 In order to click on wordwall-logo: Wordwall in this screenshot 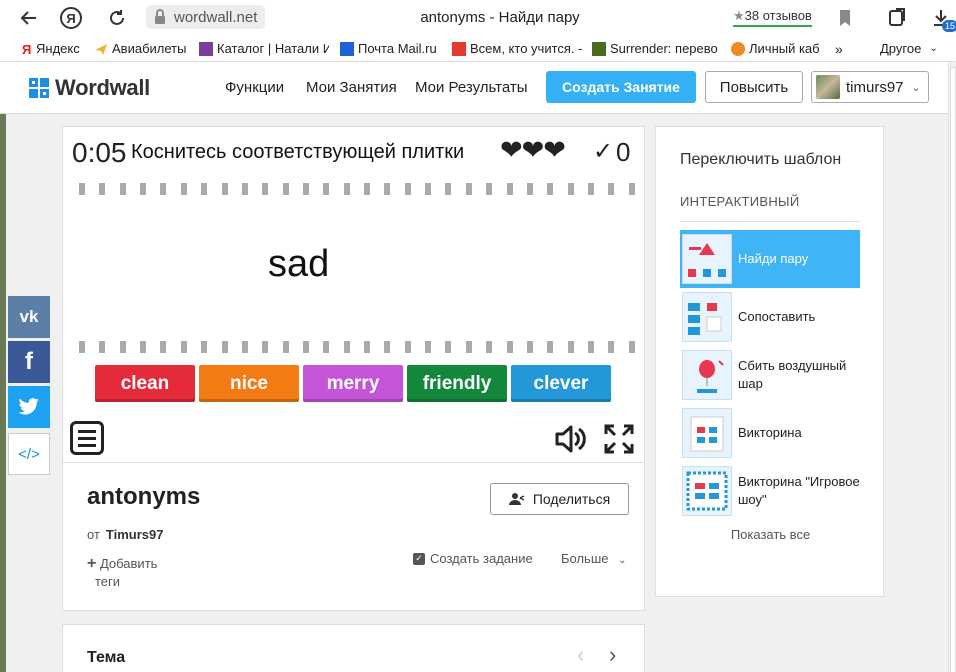, I will do `click(89, 88)`.